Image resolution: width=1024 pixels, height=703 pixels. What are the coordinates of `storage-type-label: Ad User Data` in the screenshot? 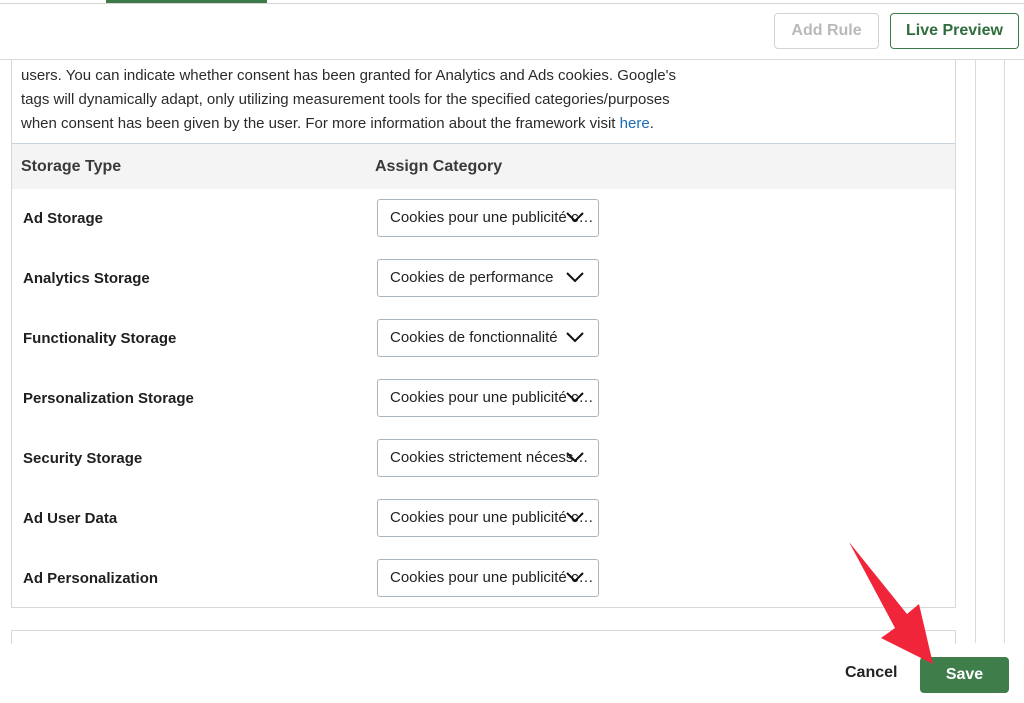 It's located at (70, 518).